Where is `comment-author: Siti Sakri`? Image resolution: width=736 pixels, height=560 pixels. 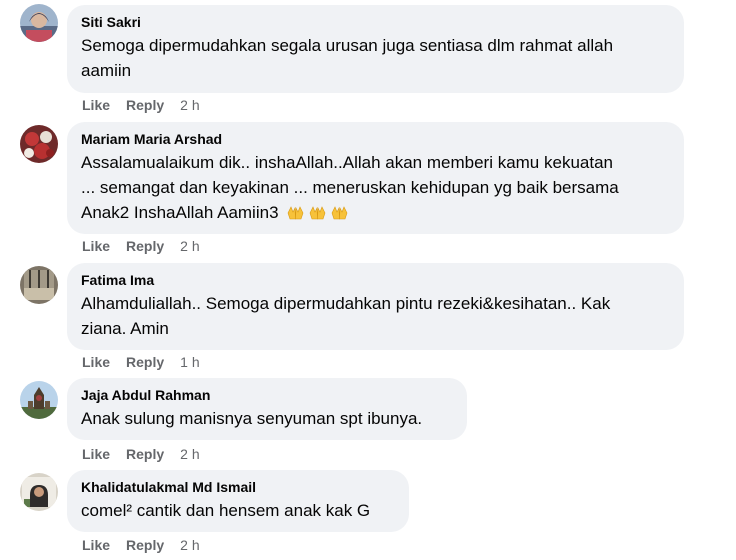
comment-author: Siti Sakri is located at coordinates (375, 22).